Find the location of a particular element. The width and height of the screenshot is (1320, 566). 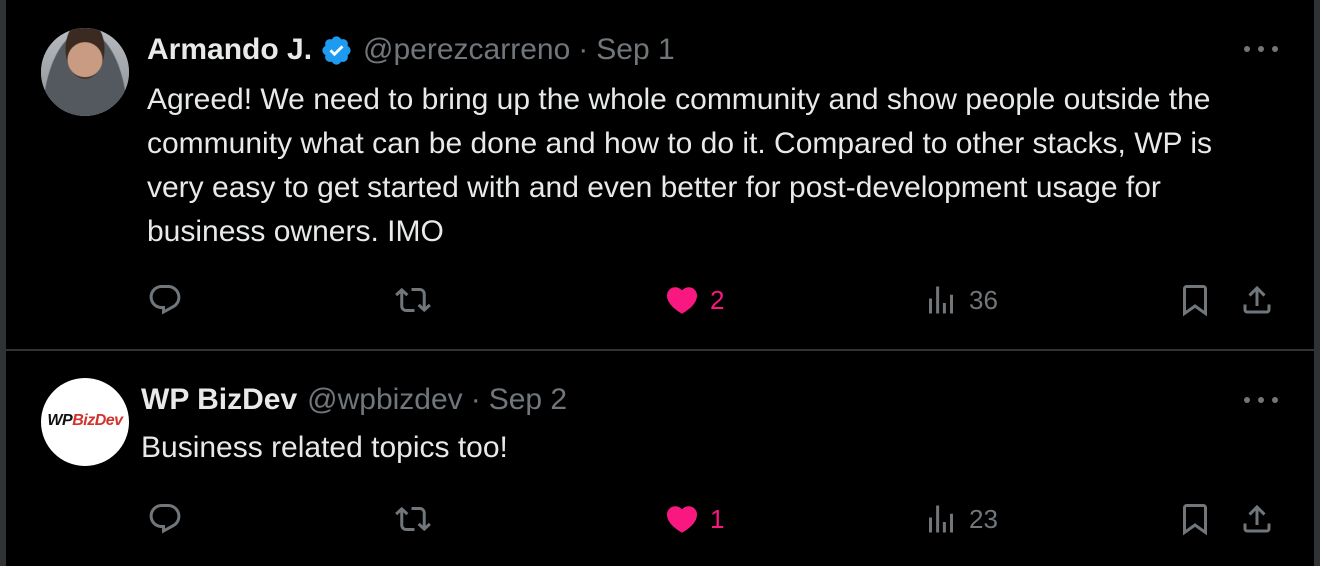

tweet-actions: 1 23 is located at coordinates (715, 519).